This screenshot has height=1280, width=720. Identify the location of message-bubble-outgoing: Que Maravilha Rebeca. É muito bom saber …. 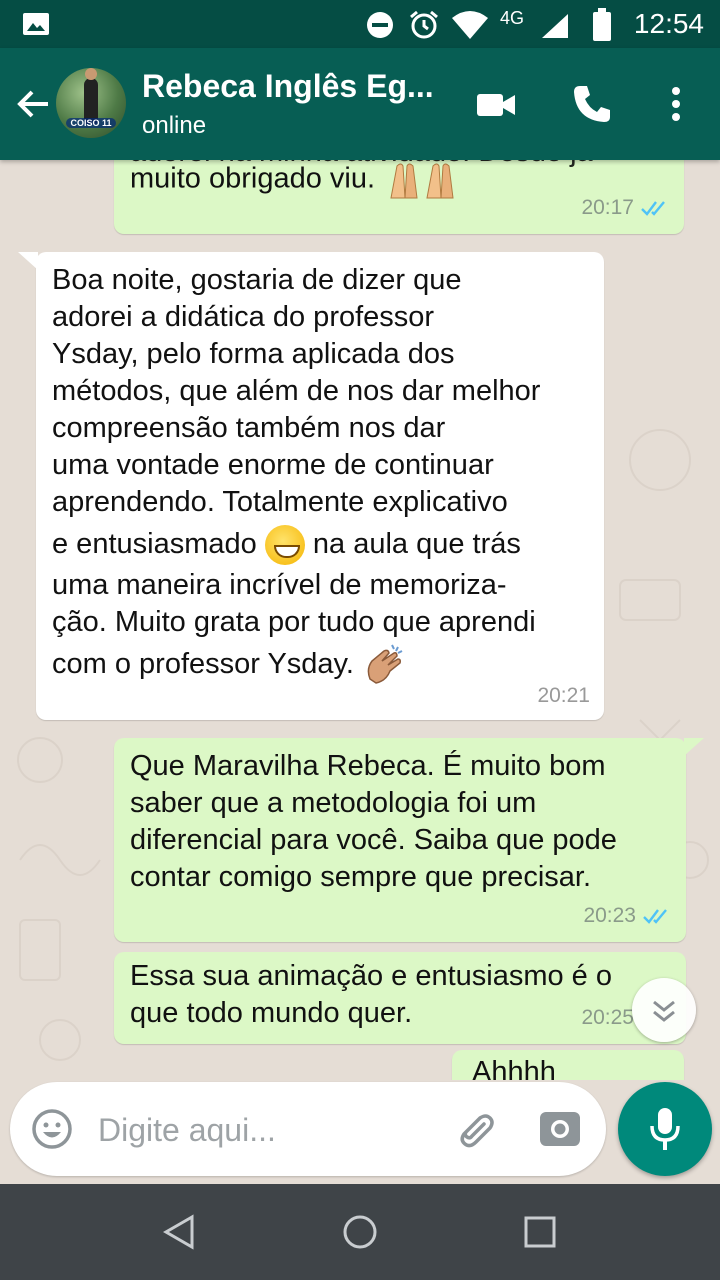
(409, 840).